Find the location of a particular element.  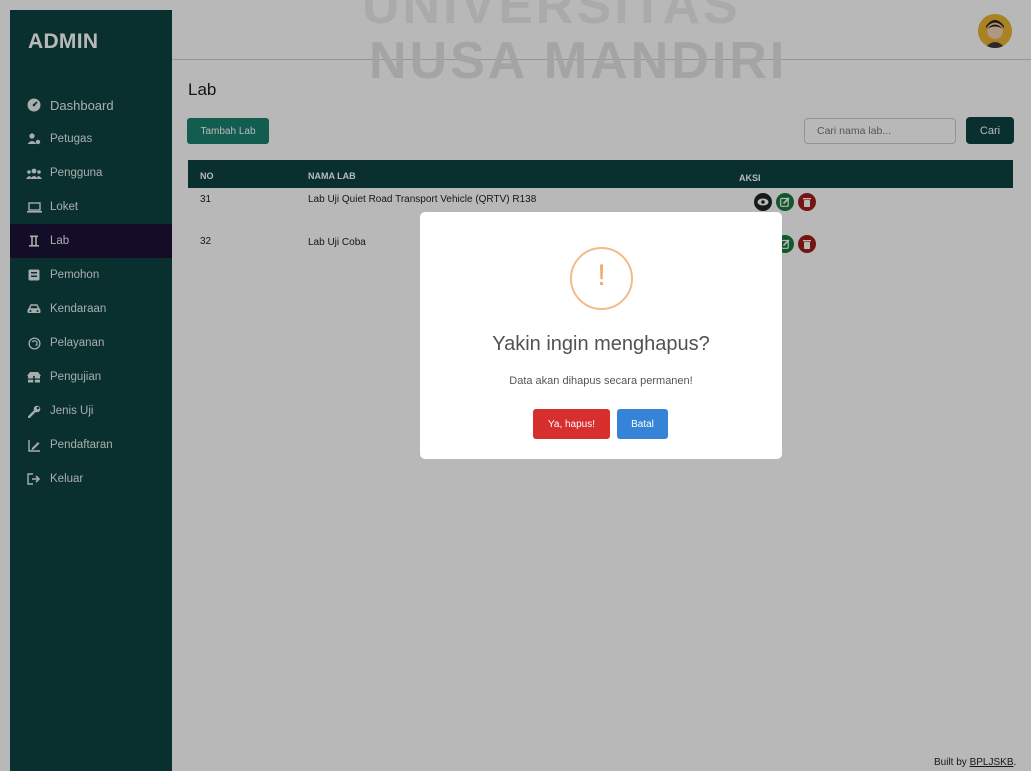

dialog-title: Yakin ingin menghapus? is located at coordinates (601, 344).